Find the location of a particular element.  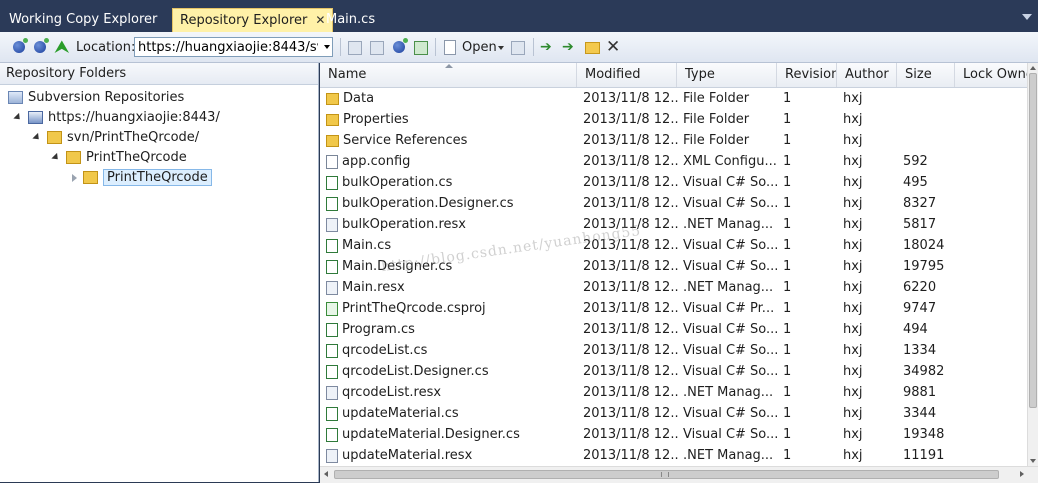

open-dropdown-icon is located at coordinates (501, 48).